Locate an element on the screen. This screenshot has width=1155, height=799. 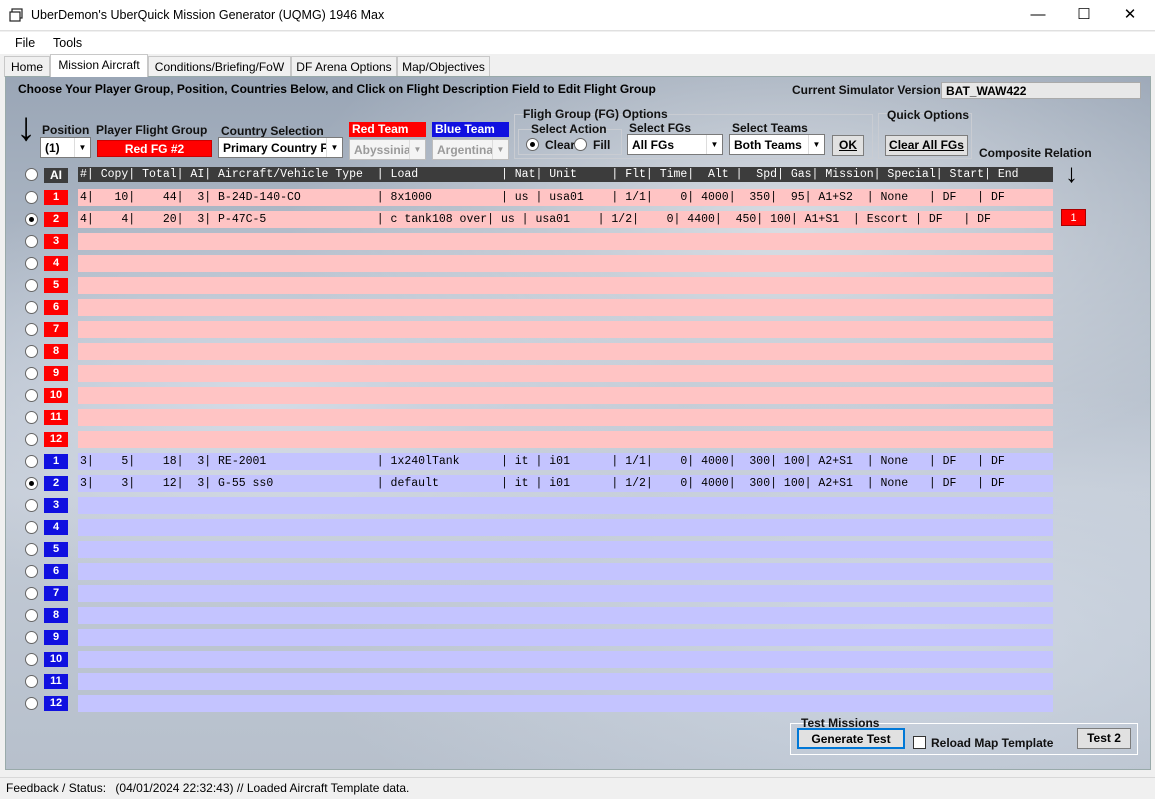
tab-map-objectives: Map/Objectives is located at coordinates (443, 66).